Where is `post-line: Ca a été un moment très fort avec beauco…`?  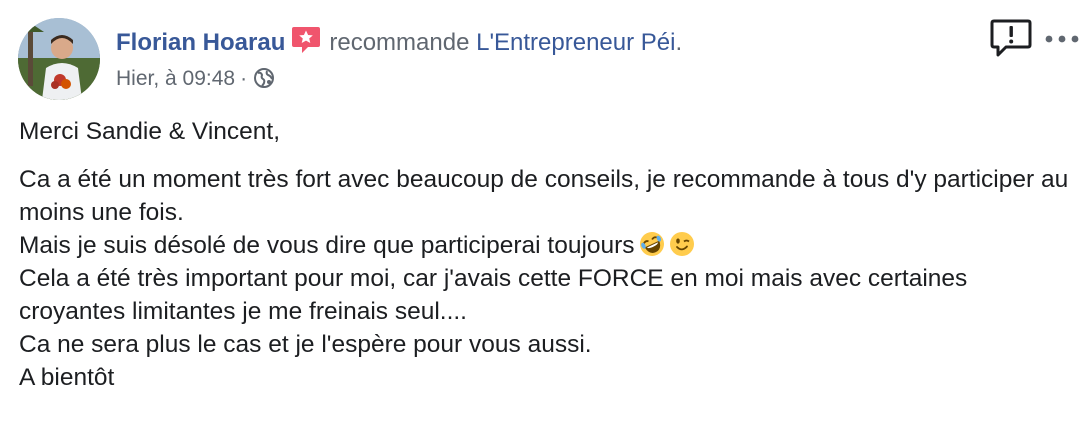 post-line: Ca a été un moment très fort avec beauco… is located at coordinates (549, 196).